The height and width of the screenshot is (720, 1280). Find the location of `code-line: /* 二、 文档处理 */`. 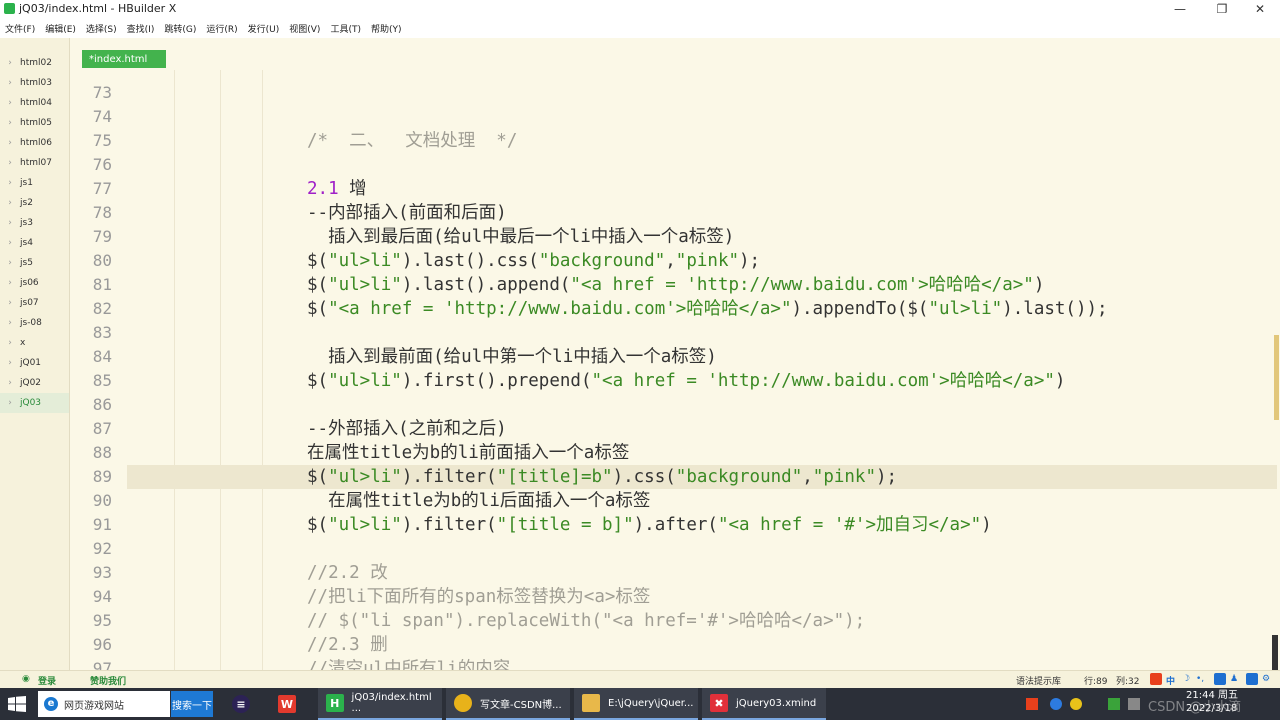

code-line: /* 二、 文档处理 */ is located at coordinates (412, 141).